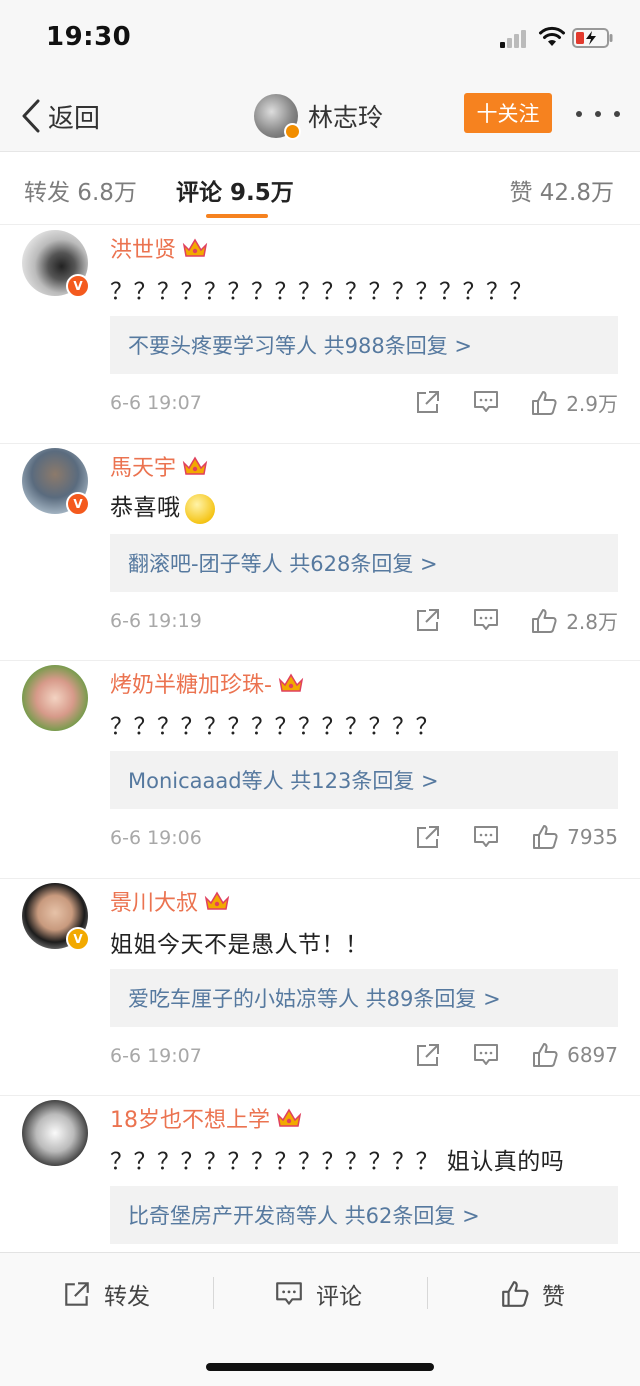  What do you see at coordinates (156, 838) in the screenshot?
I see `comment-timestamp: 6-6 19:06` at bounding box center [156, 838].